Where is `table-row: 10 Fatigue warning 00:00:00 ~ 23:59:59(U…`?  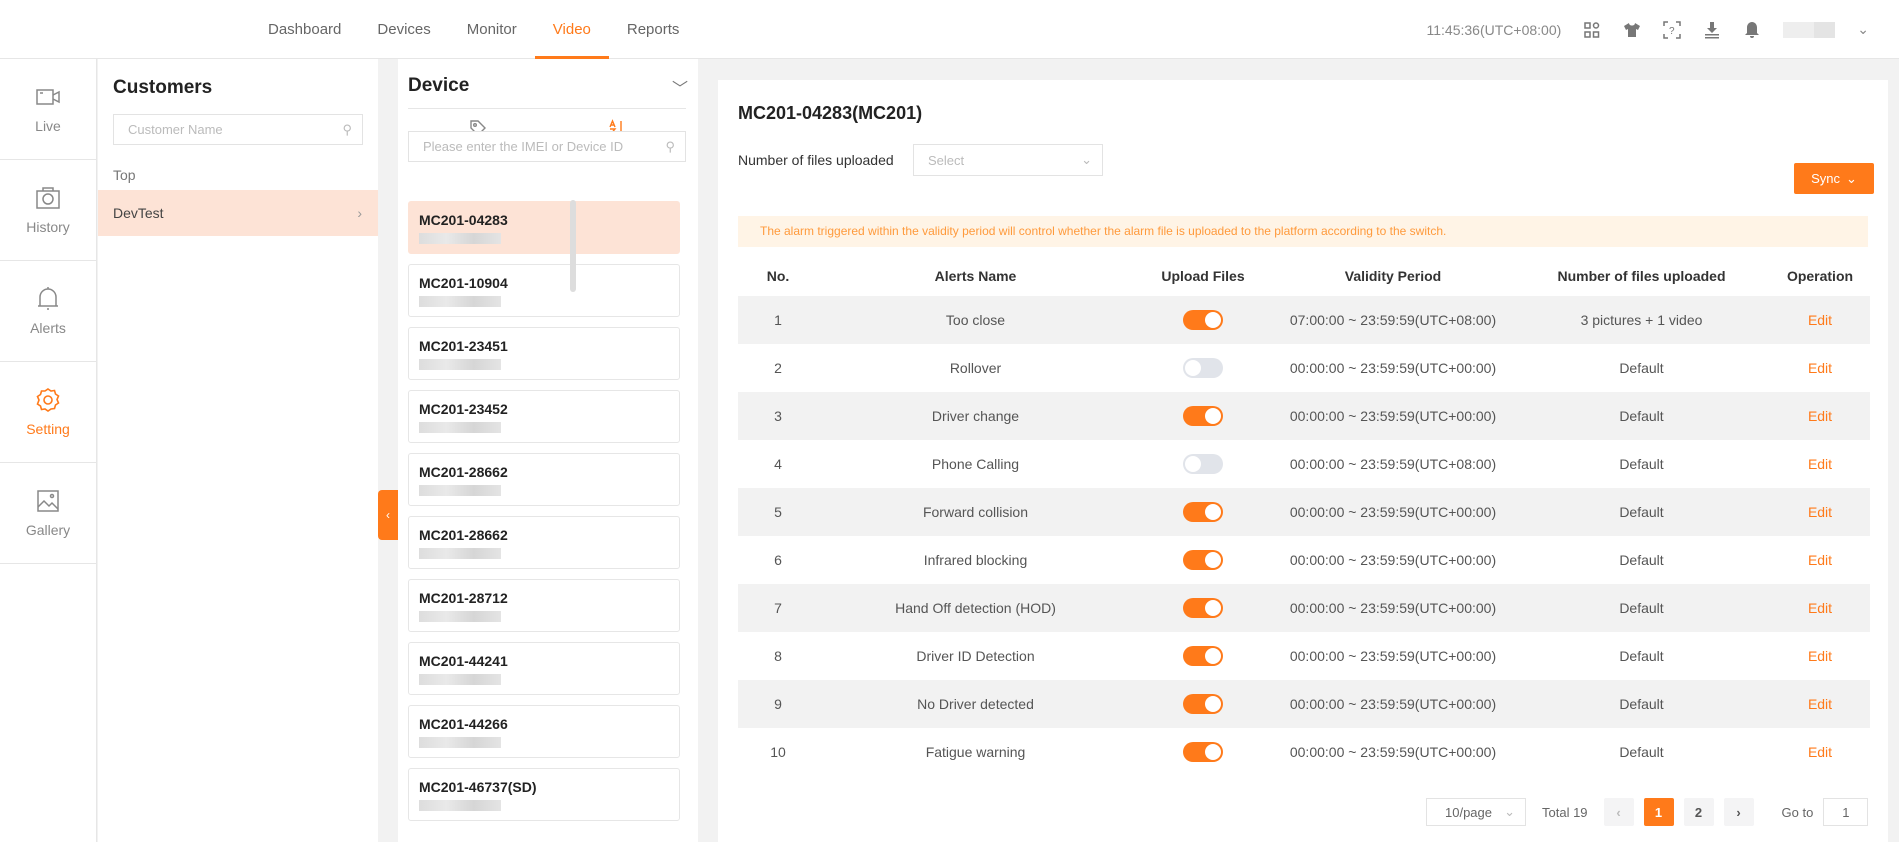 table-row: 10 Fatigue warning 00:00:00 ~ 23:59:59(U… is located at coordinates (1304, 752).